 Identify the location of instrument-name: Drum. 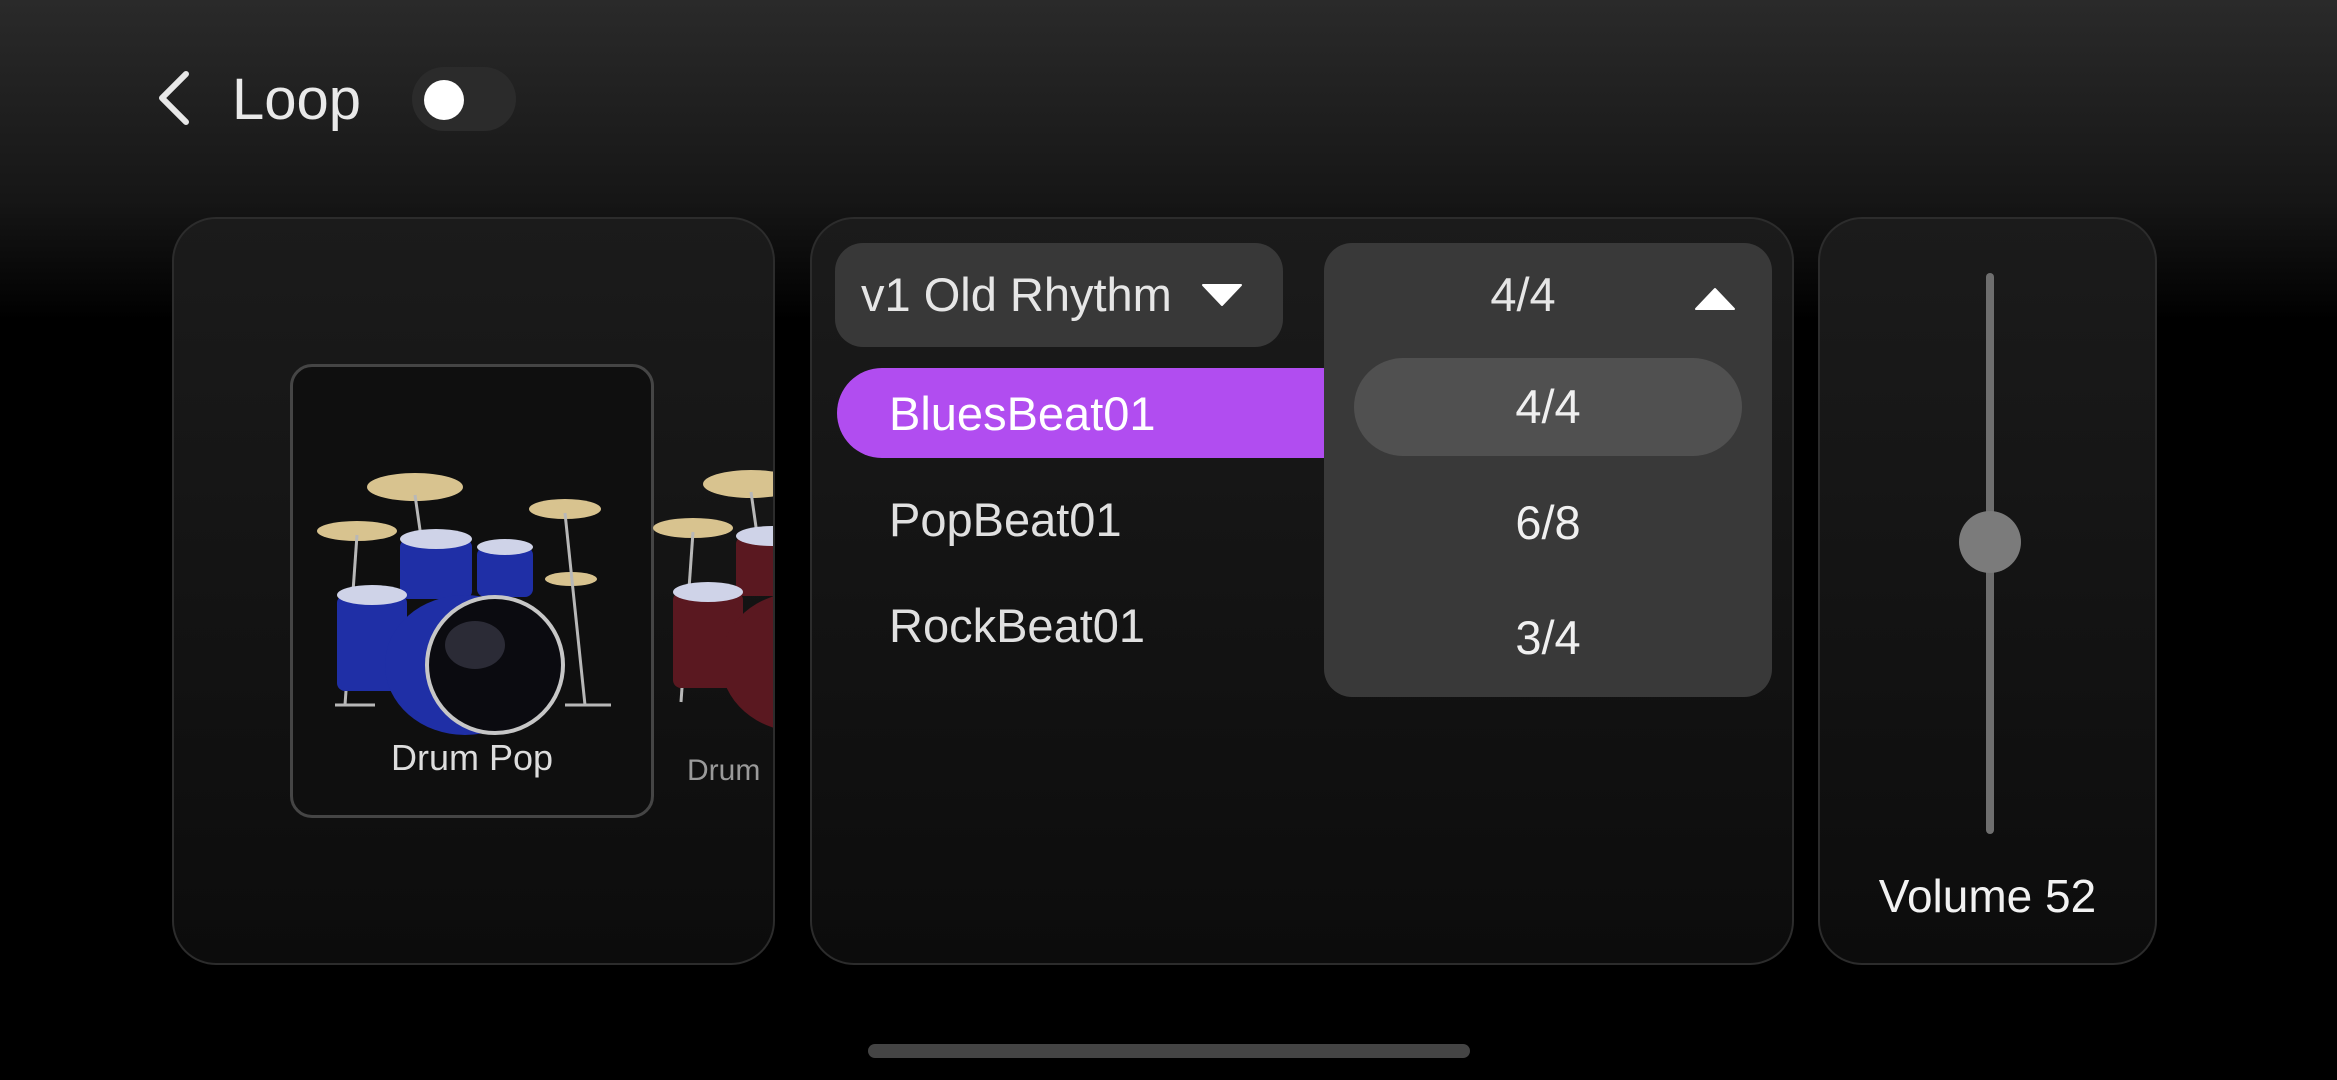
(724, 770).